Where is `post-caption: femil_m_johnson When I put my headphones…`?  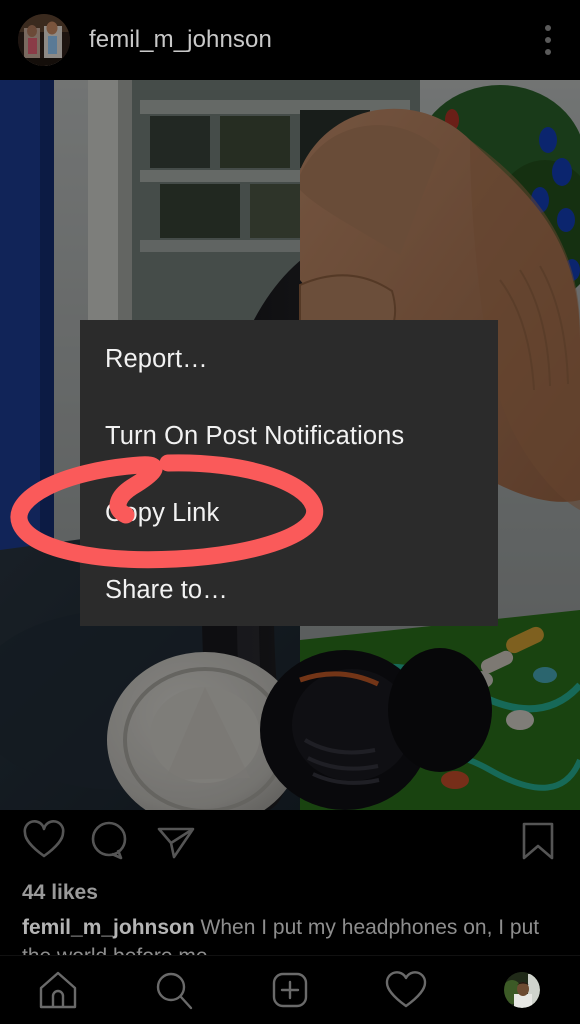 post-caption: femil_m_johnson When I put my headphones… is located at coordinates (294, 934).